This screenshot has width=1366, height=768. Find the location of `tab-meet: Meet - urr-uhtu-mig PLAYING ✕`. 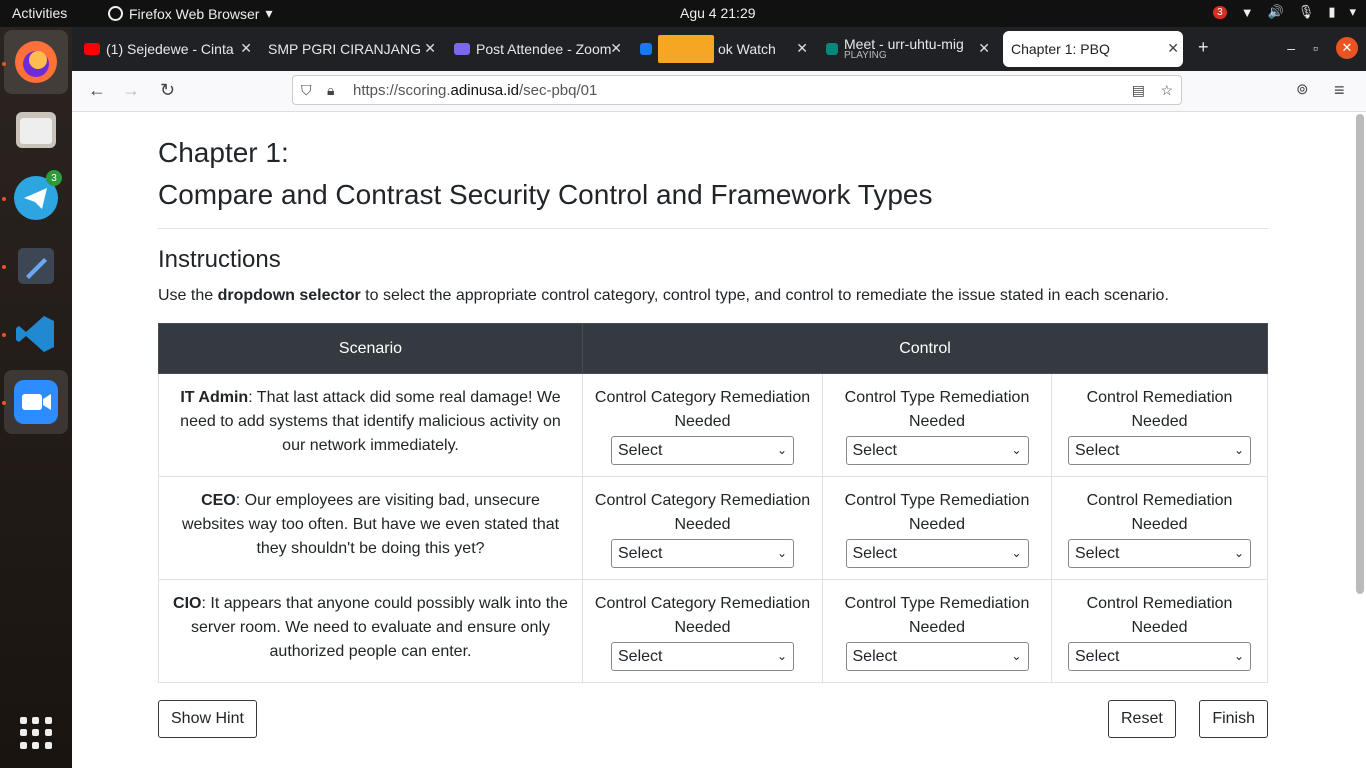

tab-meet: Meet - urr-uhtu-mig PLAYING ✕ is located at coordinates (906, 49).